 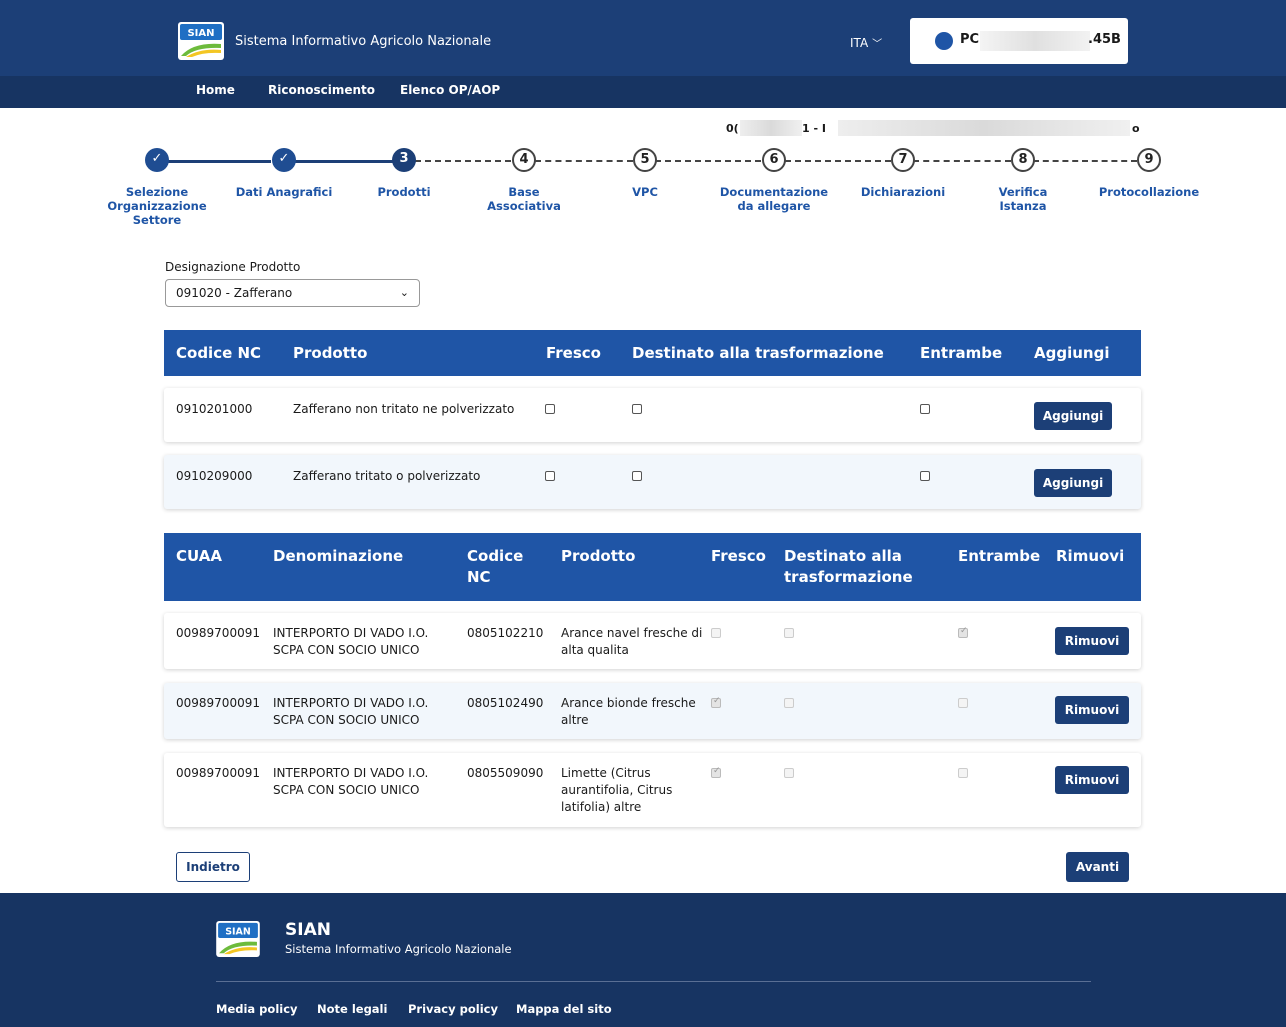 I want to click on chevron-down-icon: ⌄, so click(x=404, y=292).